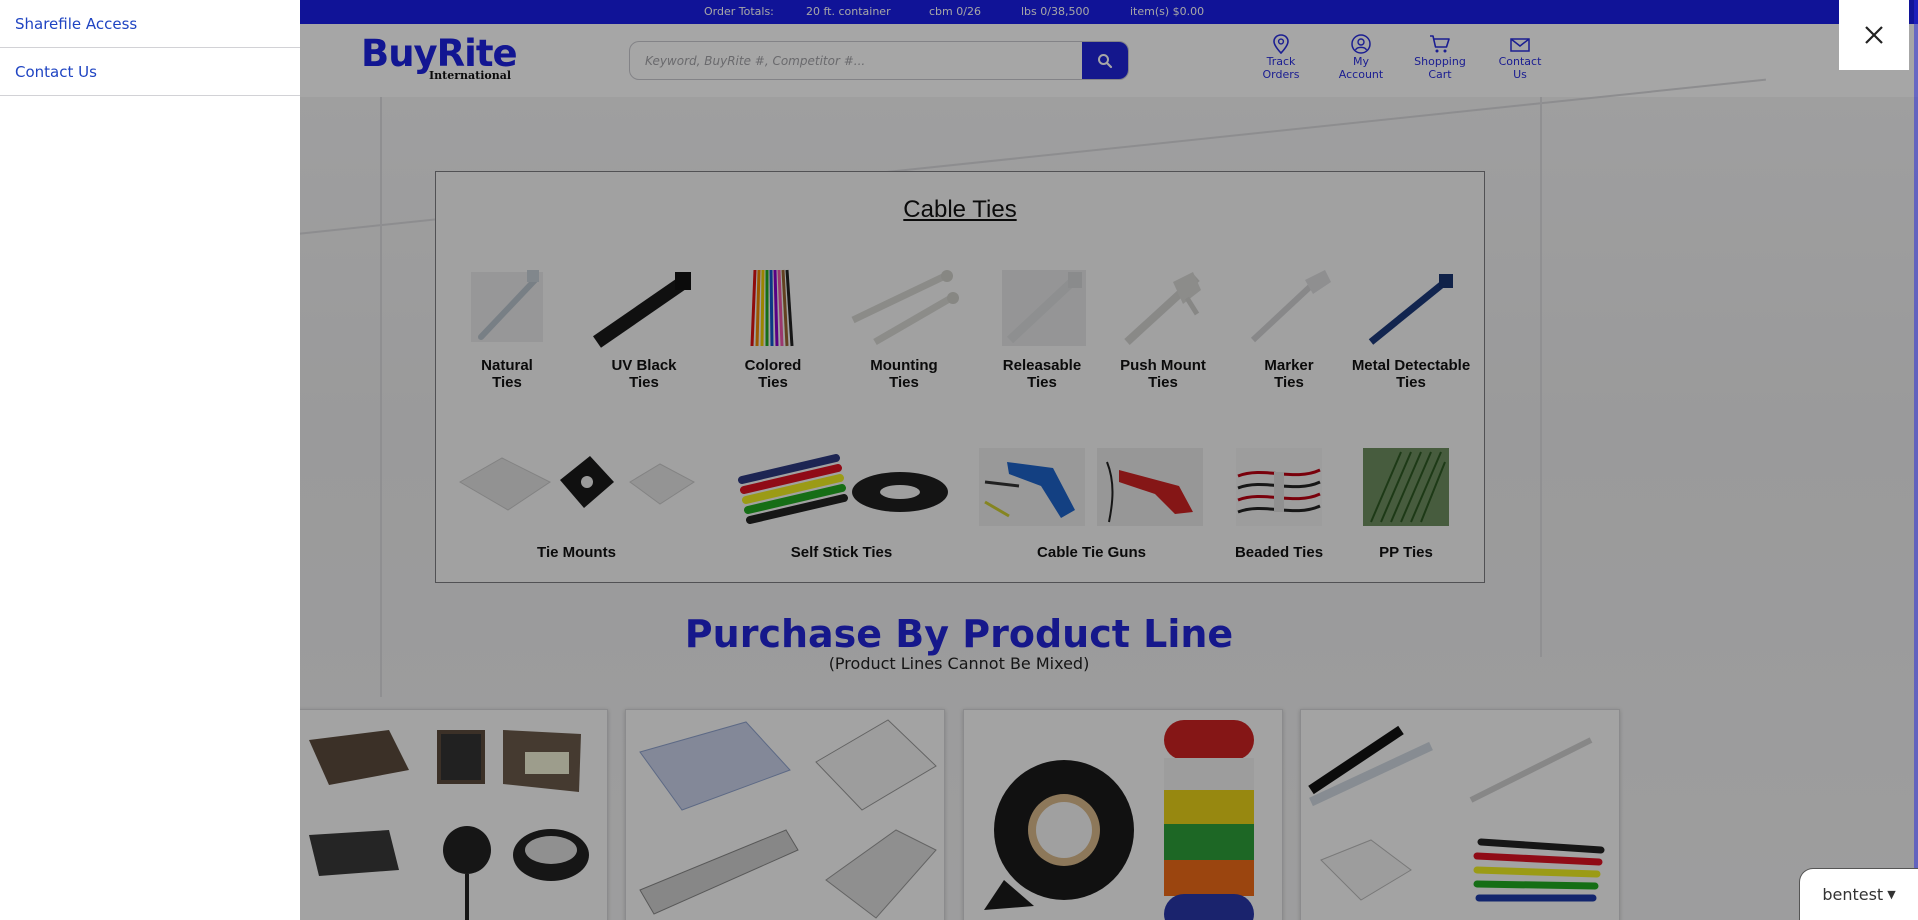 This screenshot has width=1918, height=920. I want to click on caret-down-icon: ▼, so click(1891, 894).